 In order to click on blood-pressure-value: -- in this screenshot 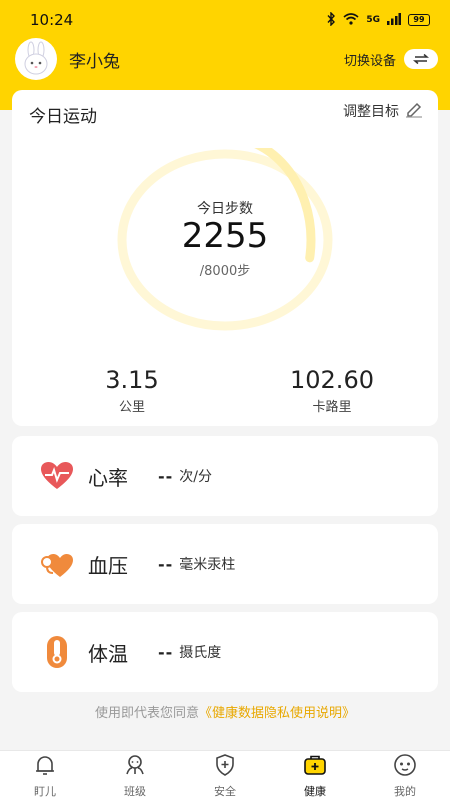, I will do `click(166, 564)`.